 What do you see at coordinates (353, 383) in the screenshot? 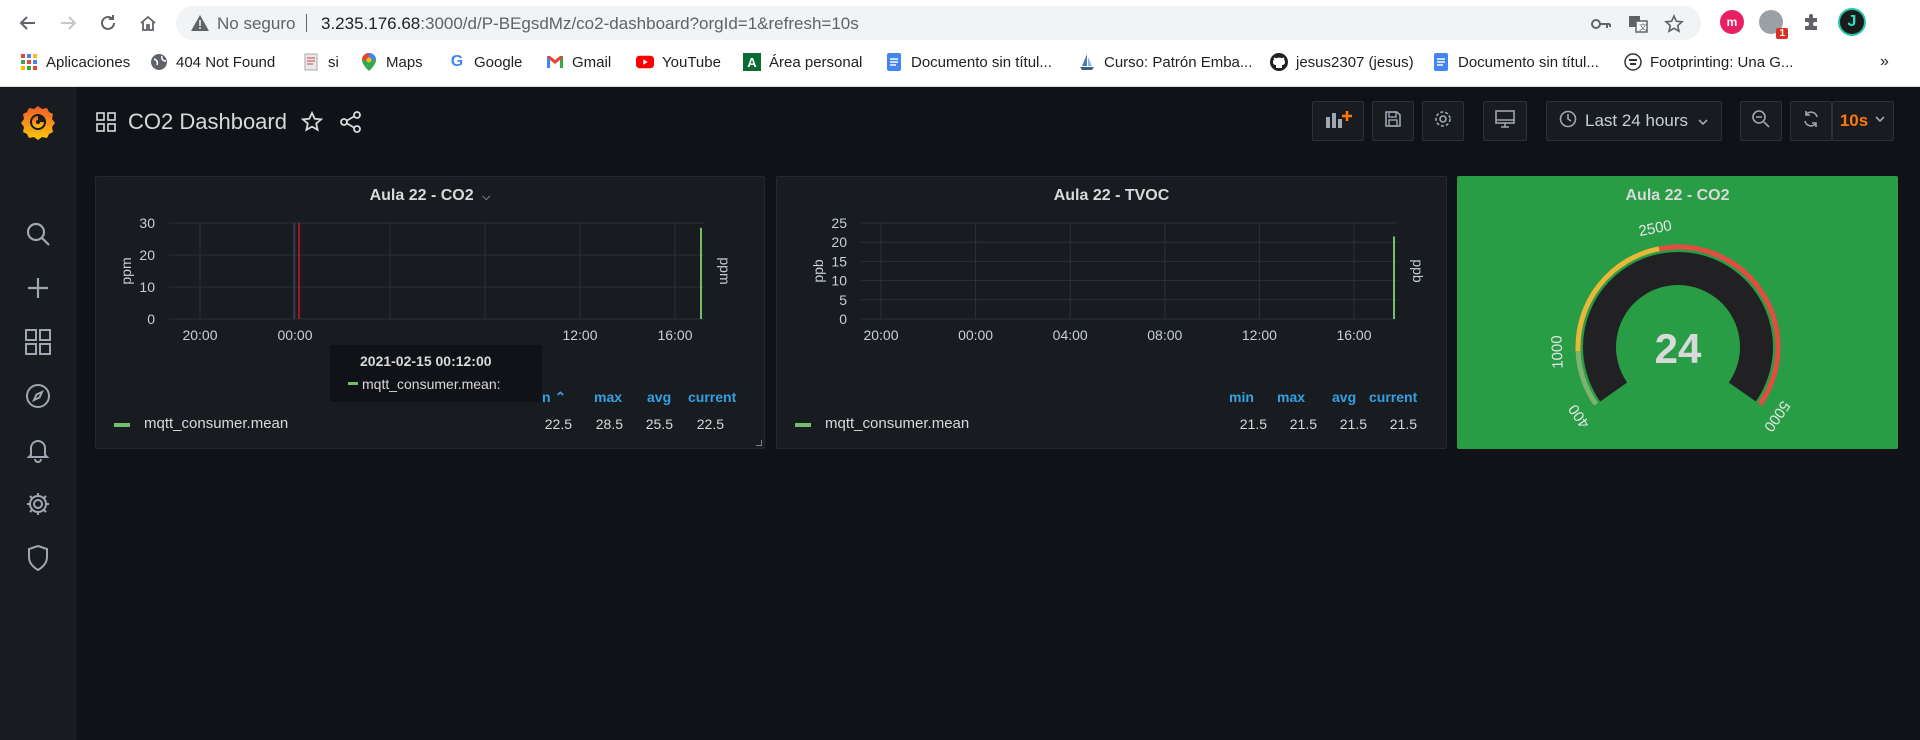
I see `tooltip-swatch` at bounding box center [353, 383].